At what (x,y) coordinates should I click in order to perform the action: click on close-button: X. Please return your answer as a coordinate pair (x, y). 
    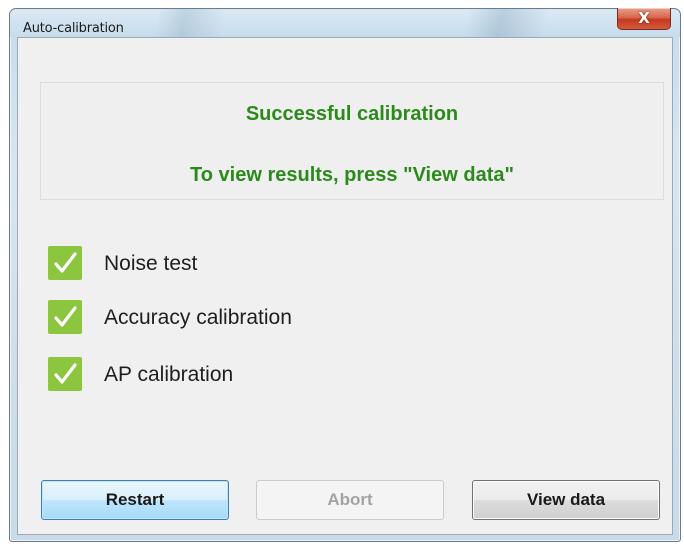
    Looking at the image, I should click on (644, 19).